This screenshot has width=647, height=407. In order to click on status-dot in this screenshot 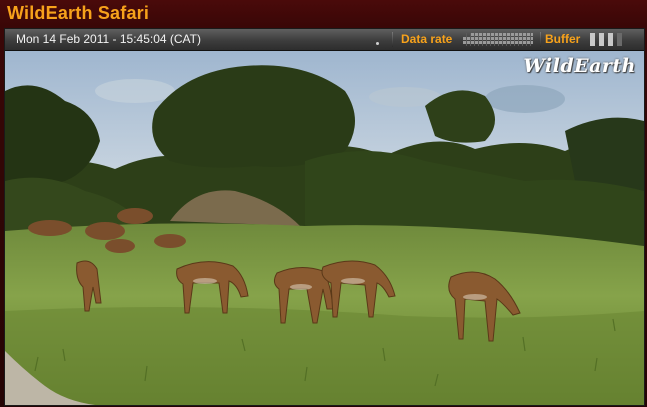, I will do `click(377, 43)`.